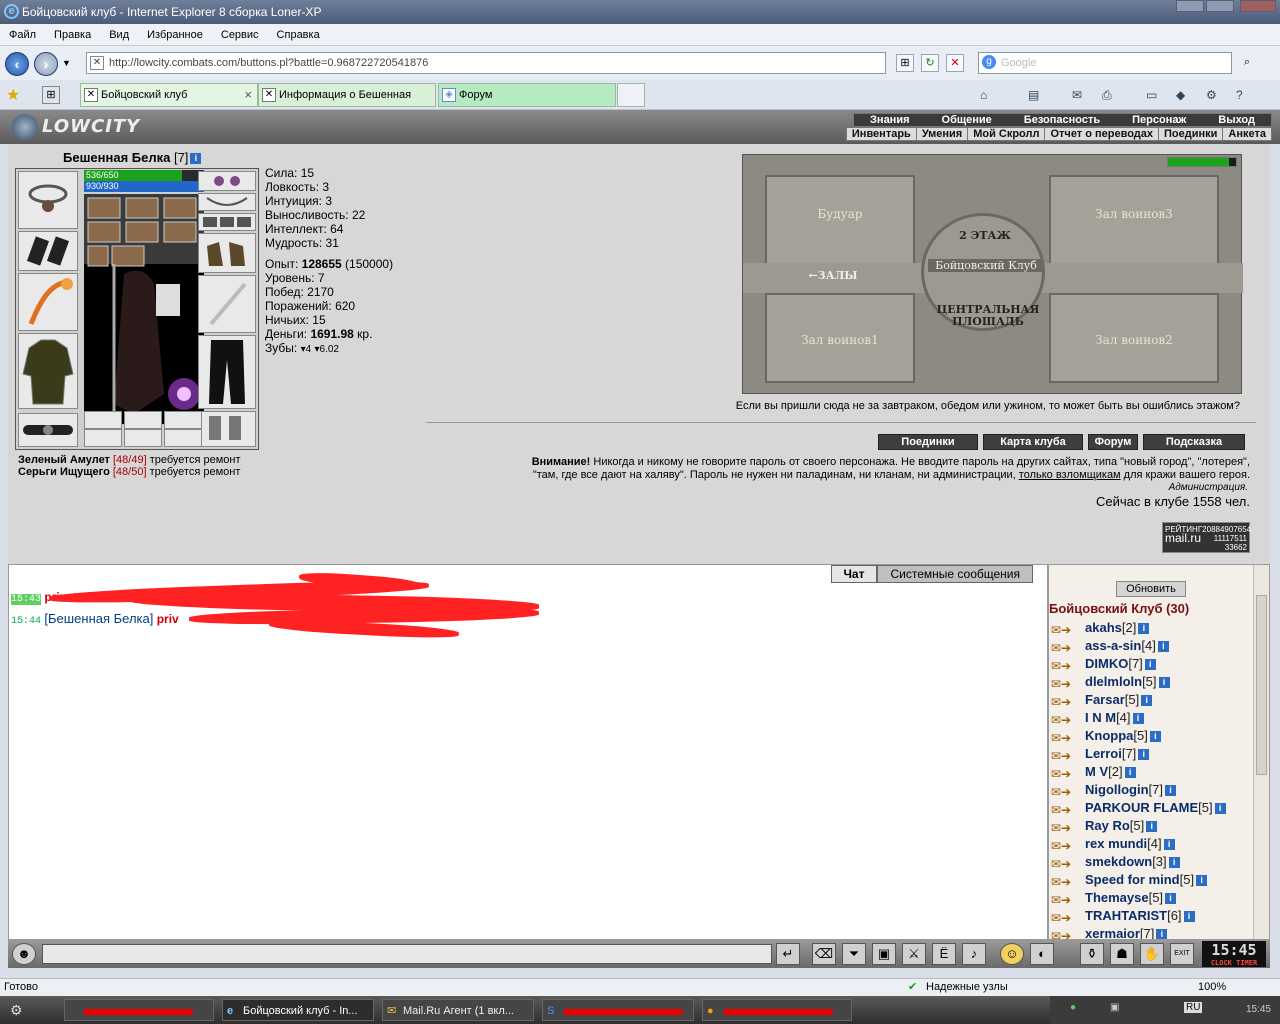 The image size is (1280, 1024). Describe the element at coordinates (955, 574) in the screenshot. I see `tab-system-messages: Системные сообщения` at that location.